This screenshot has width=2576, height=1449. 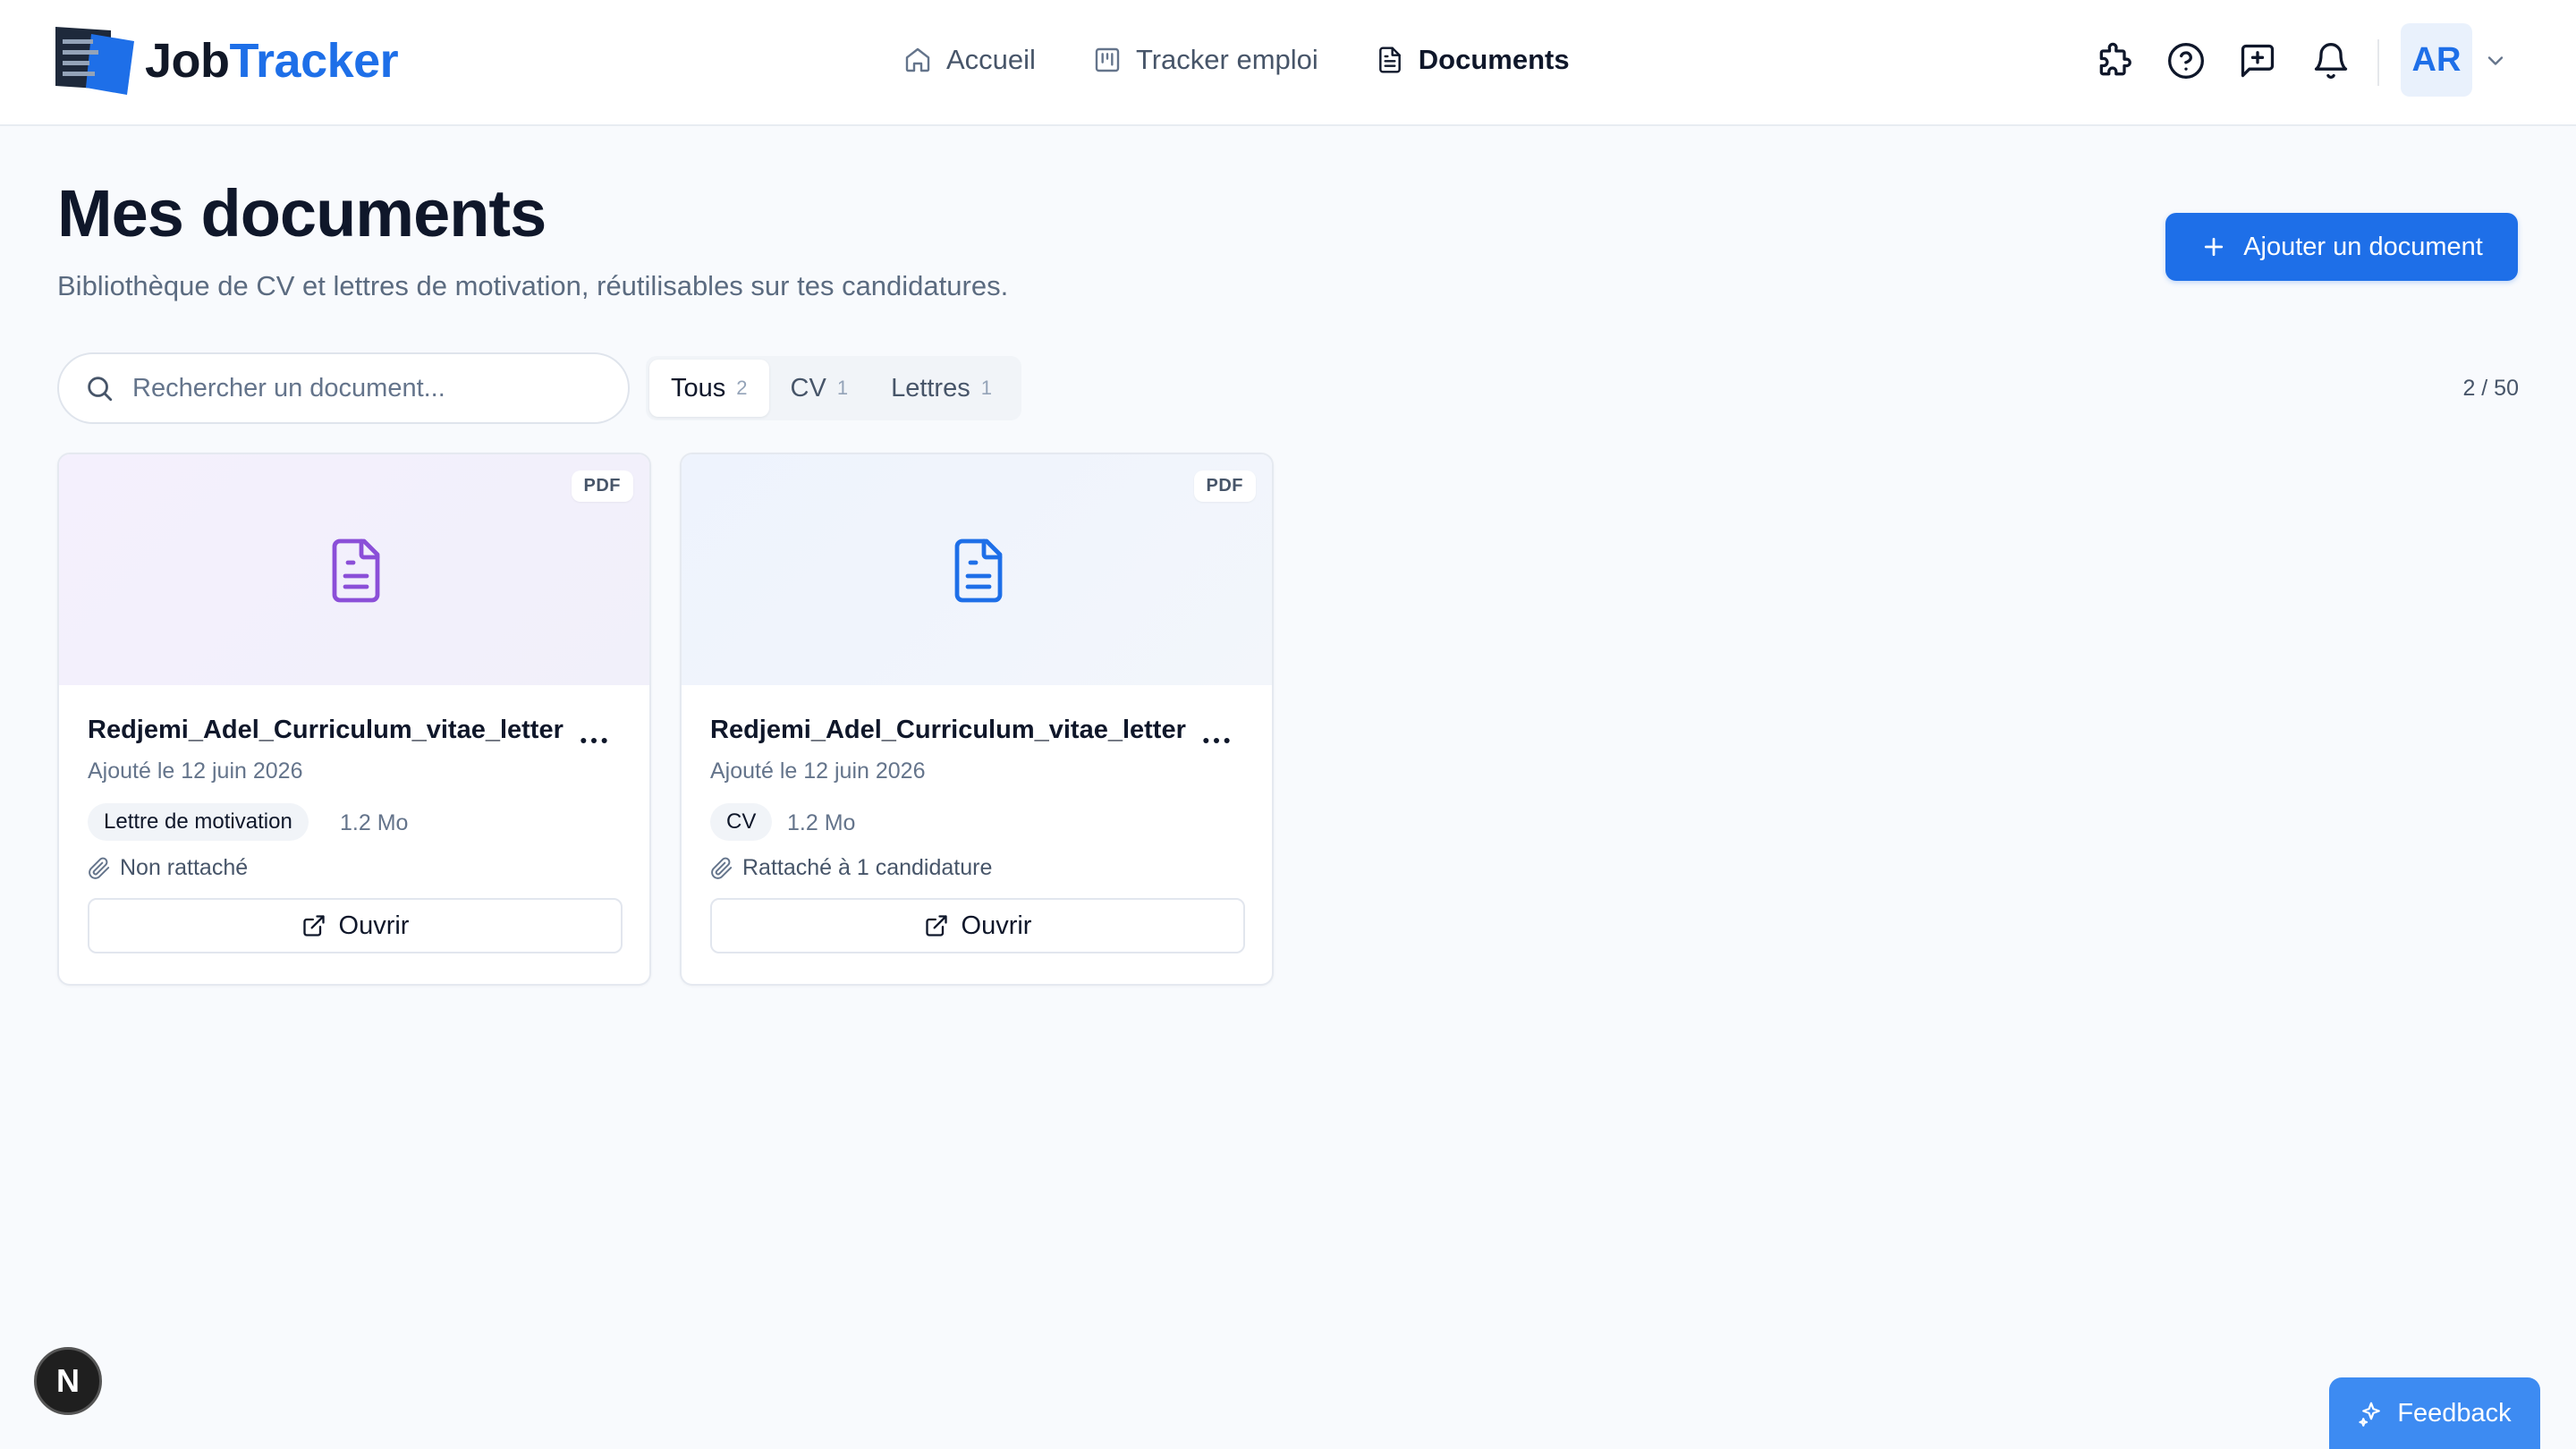 I want to click on search-input, so click(x=364, y=388).